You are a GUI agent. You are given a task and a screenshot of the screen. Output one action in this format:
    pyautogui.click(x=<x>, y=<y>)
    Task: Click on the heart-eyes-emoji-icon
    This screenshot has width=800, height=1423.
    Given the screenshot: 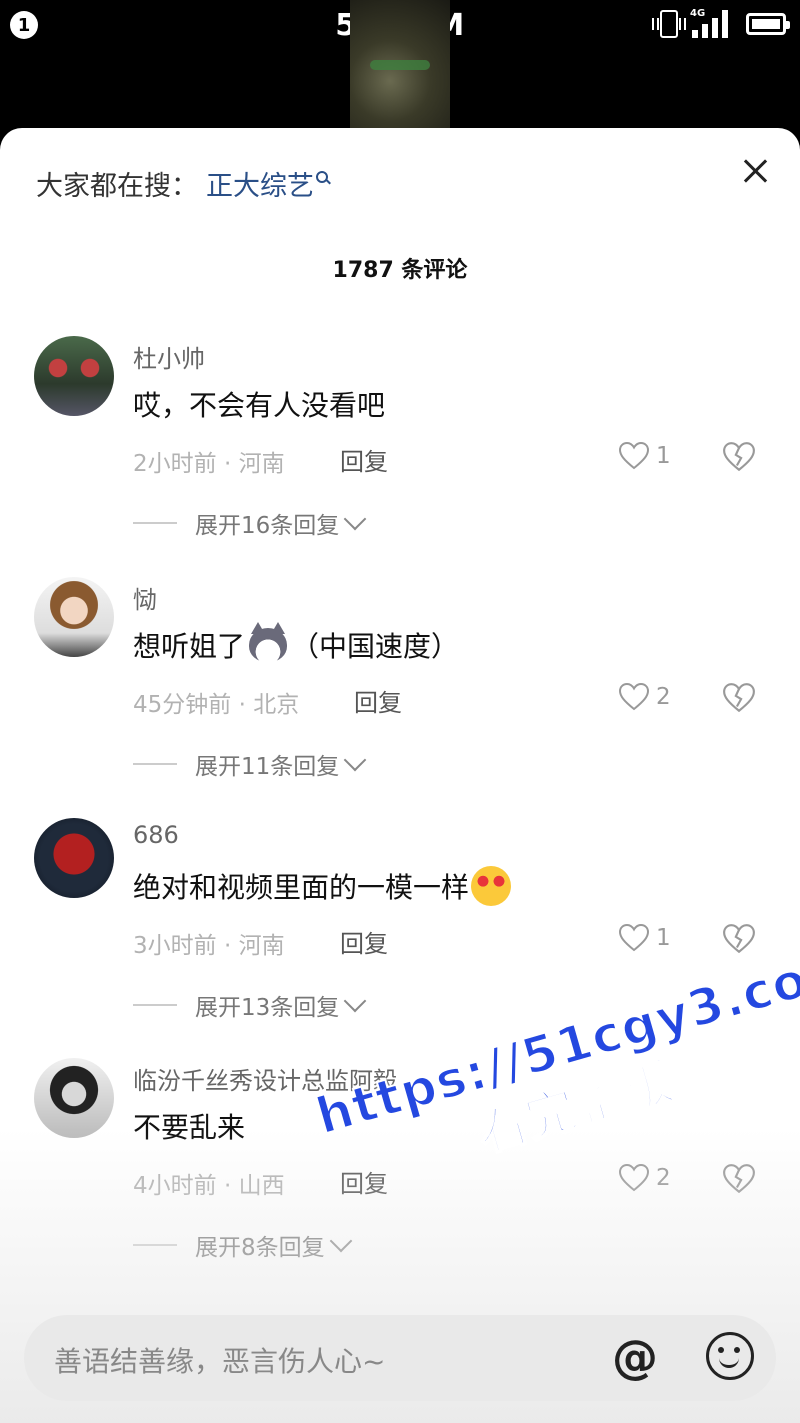 What is the action you would take?
    pyautogui.click(x=491, y=886)
    